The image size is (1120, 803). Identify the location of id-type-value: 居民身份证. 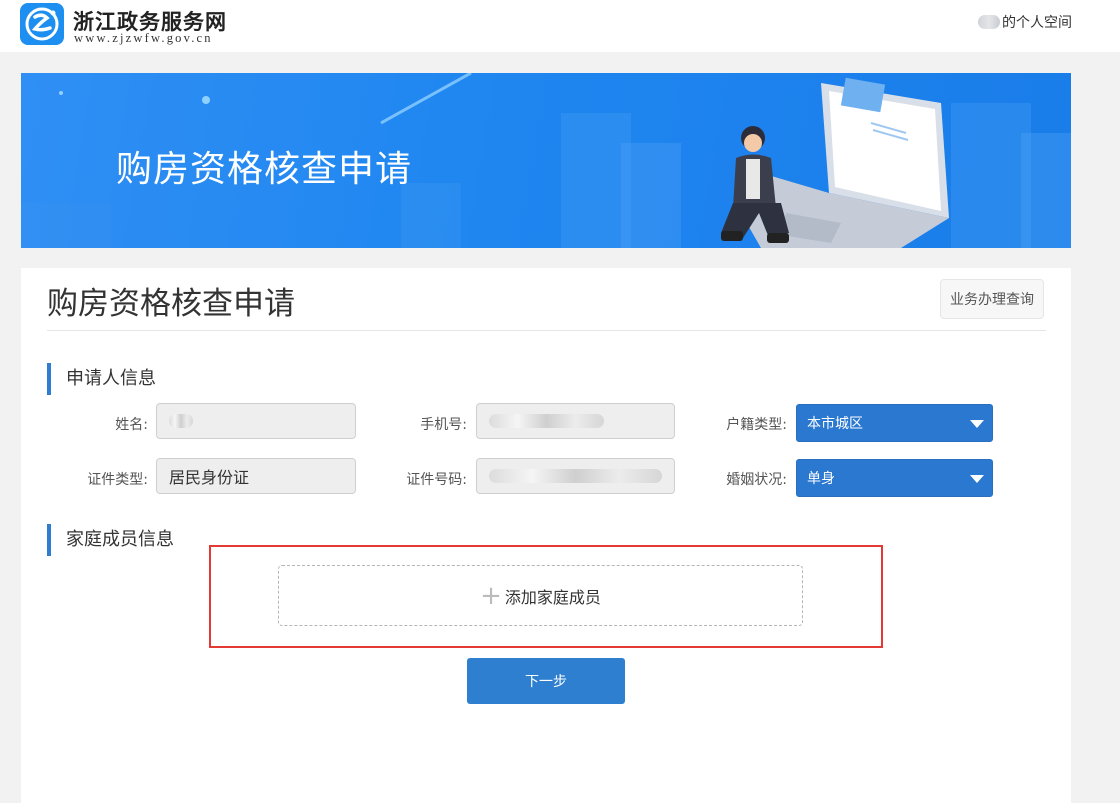
(209, 477).